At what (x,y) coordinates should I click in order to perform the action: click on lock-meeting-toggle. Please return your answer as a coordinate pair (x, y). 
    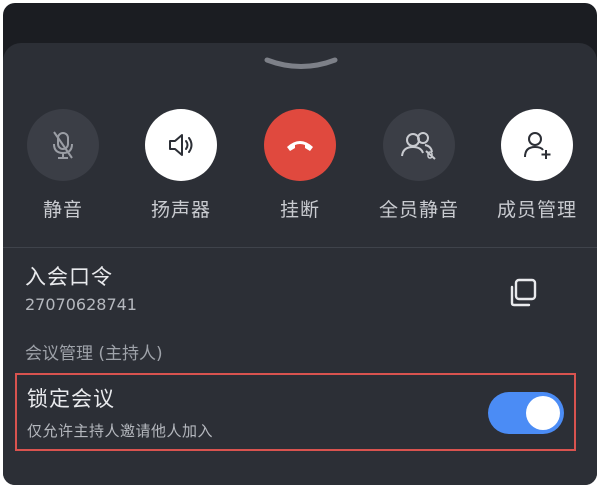
    Looking at the image, I should click on (526, 413).